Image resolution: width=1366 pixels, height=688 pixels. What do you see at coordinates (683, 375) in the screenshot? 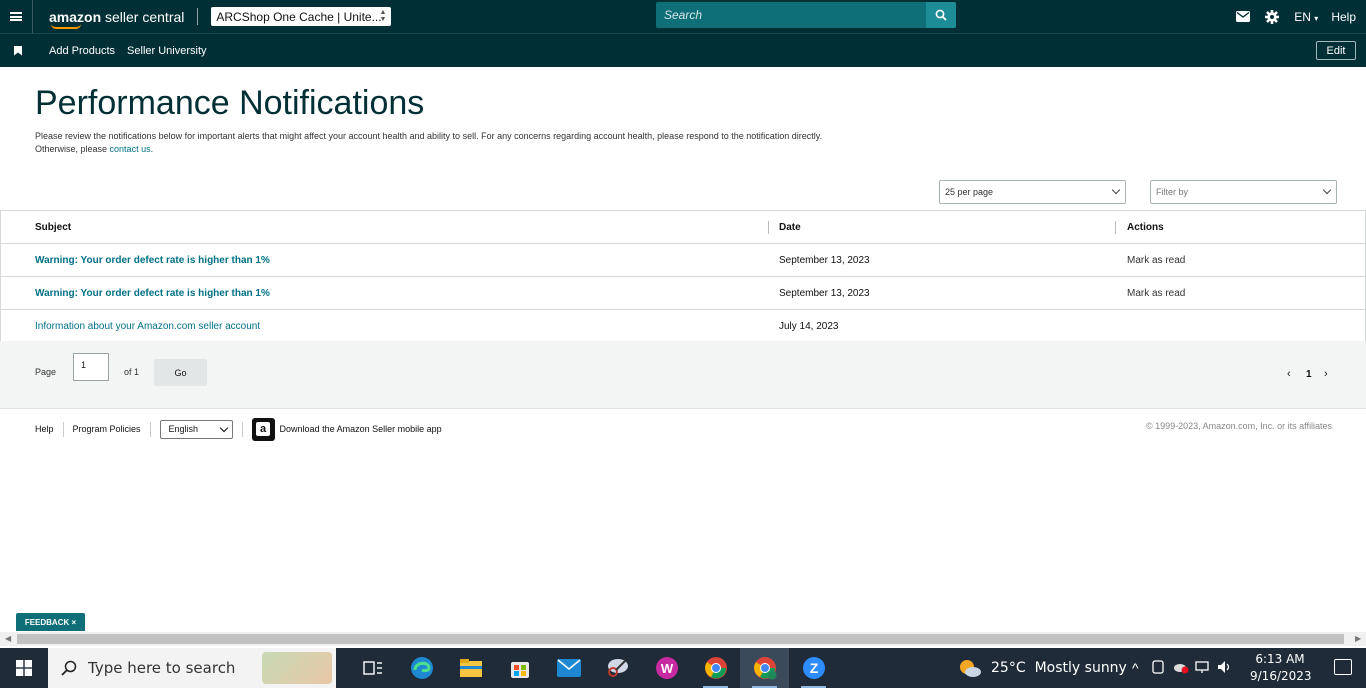
I see `pagination-bar: Page 1 of 1 Go ‹ 1 ›` at bounding box center [683, 375].